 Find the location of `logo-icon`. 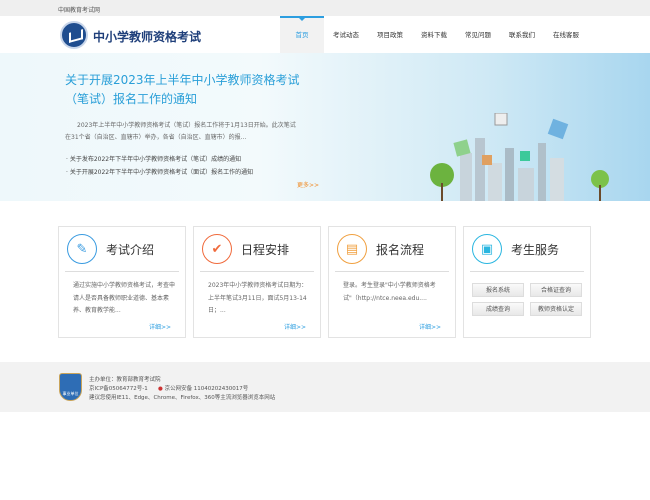

logo-icon is located at coordinates (74, 35).